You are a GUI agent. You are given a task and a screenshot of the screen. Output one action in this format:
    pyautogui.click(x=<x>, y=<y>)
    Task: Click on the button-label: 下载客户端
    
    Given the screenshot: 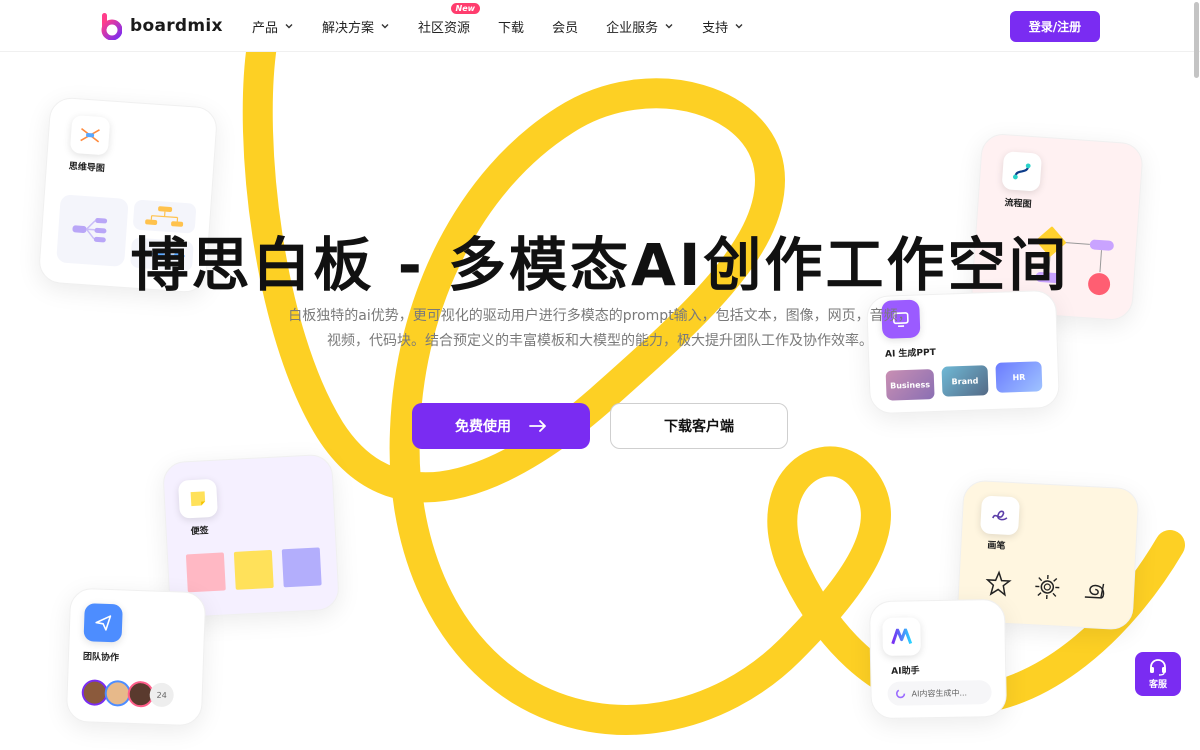 What is the action you would take?
    pyautogui.click(x=699, y=427)
    